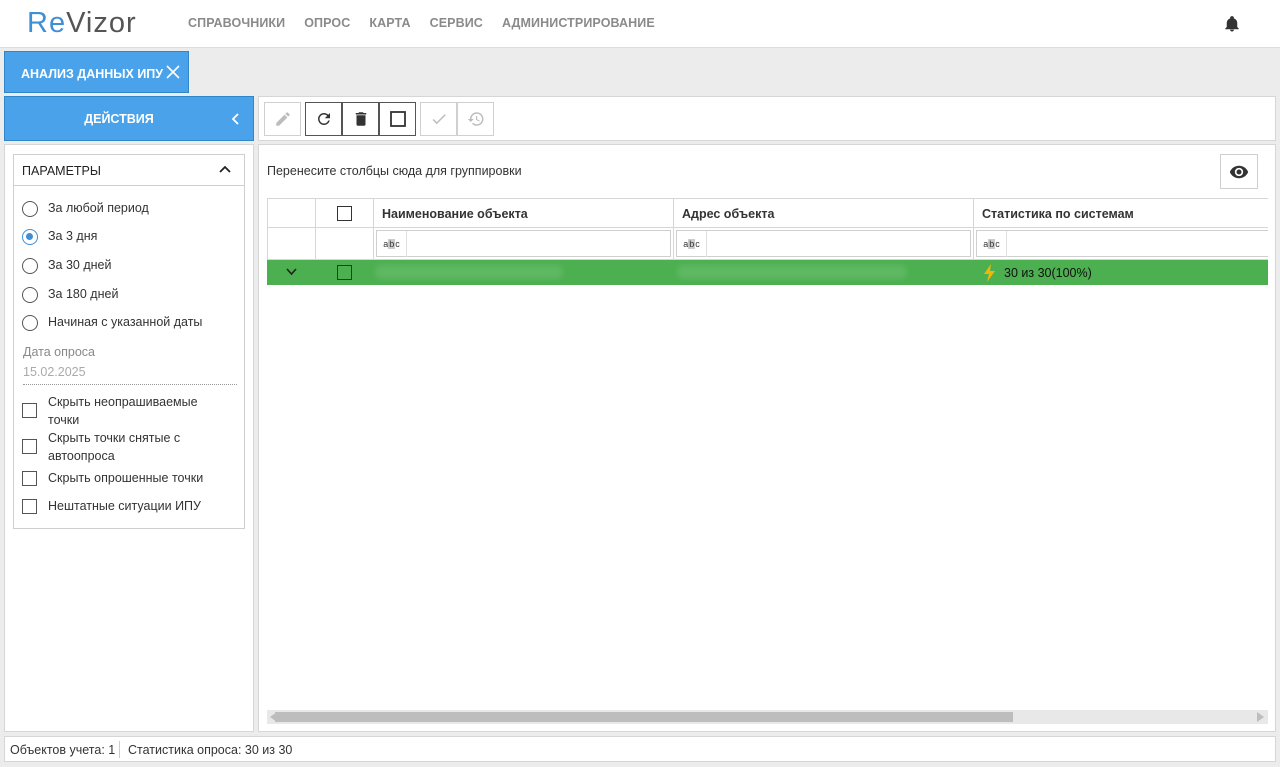 The height and width of the screenshot is (767, 1280). I want to click on nav-item-poll: ОПРОС, so click(327, 23).